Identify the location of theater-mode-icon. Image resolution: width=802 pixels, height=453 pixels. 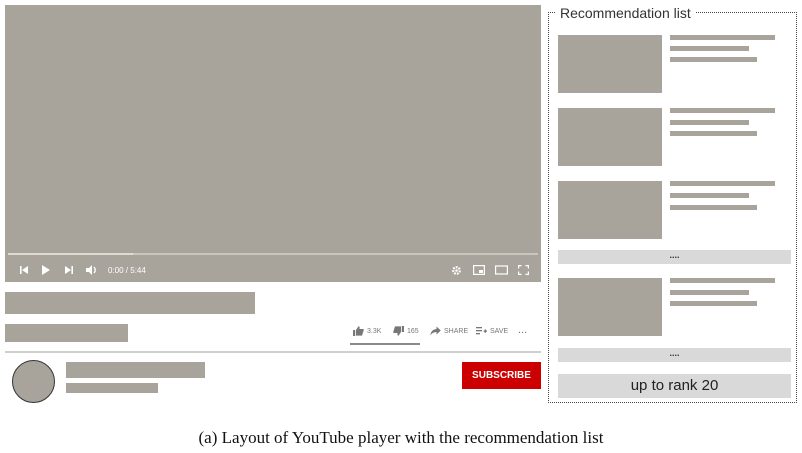
(501, 270).